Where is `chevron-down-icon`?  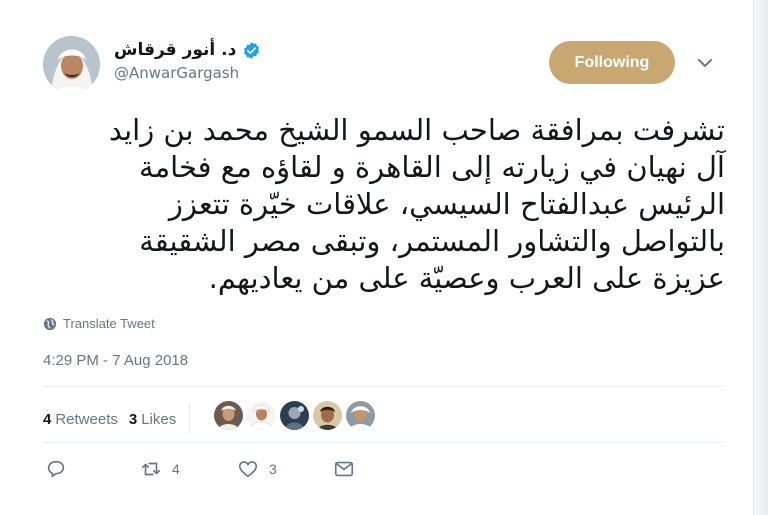
chevron-down-icon is located at coordinates (705, 63).